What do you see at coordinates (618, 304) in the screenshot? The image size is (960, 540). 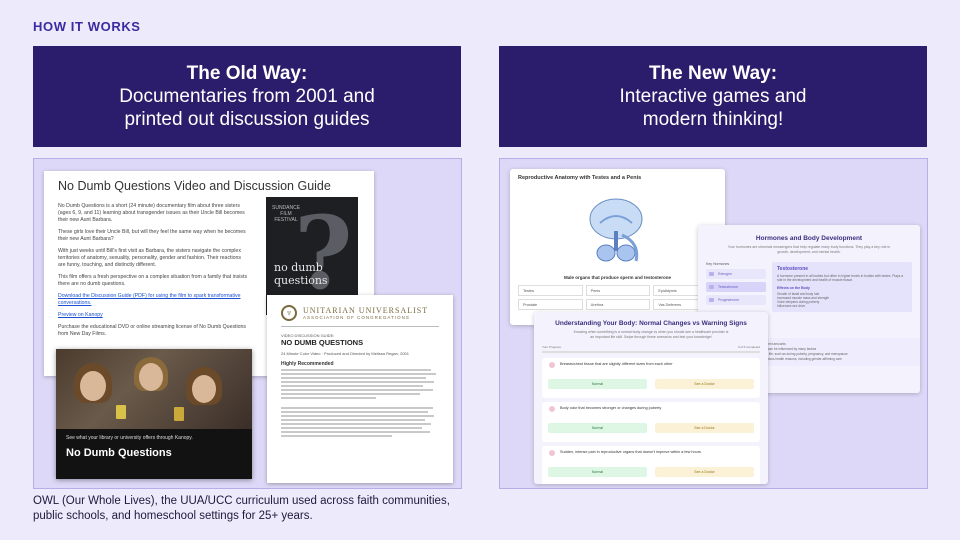 I see `answer-option: Urethra` at bounding box center [618, 304].